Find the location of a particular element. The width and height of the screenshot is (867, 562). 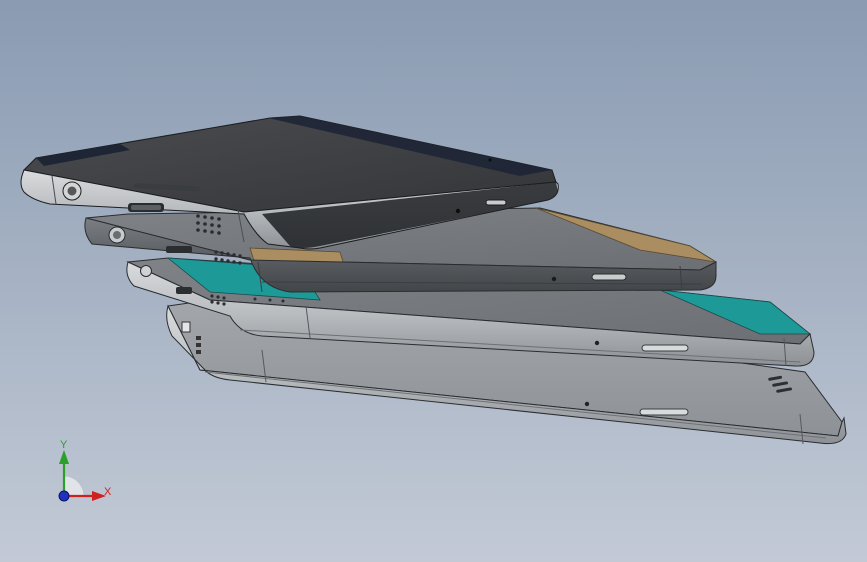

y-axis-arrow-icon is located at coordinates (64, 457).